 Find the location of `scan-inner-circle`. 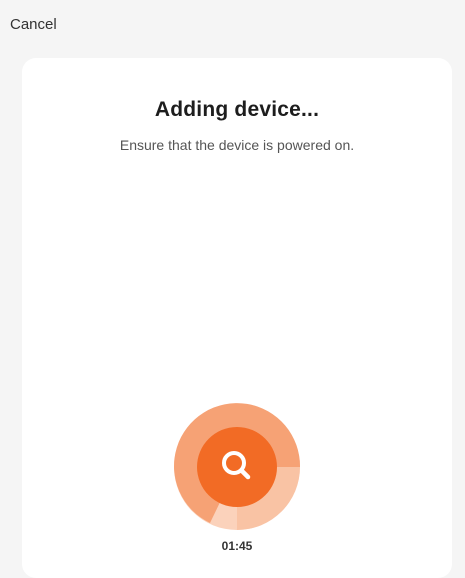

scan-inner-circle is located at coordinates (237, 467).